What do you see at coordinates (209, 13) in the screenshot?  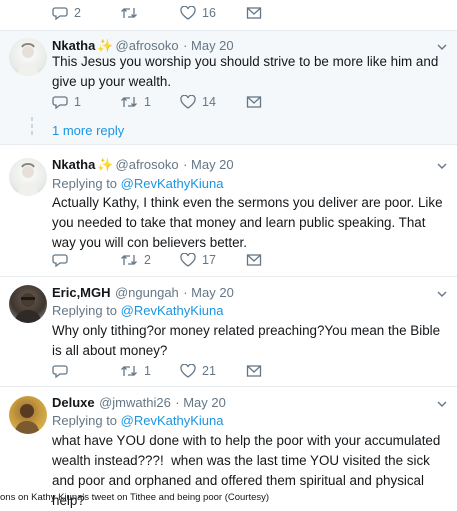 I see `like-count: 16` at bounding box center [209, 13].